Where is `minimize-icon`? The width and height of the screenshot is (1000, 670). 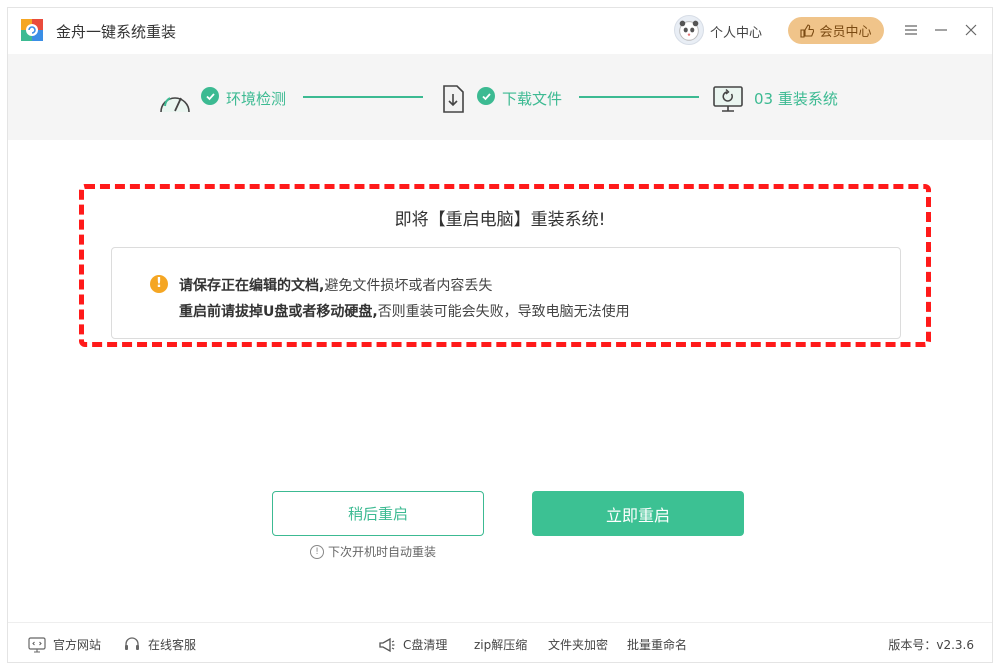
minimize-icon is located at coordinates (941, 30).